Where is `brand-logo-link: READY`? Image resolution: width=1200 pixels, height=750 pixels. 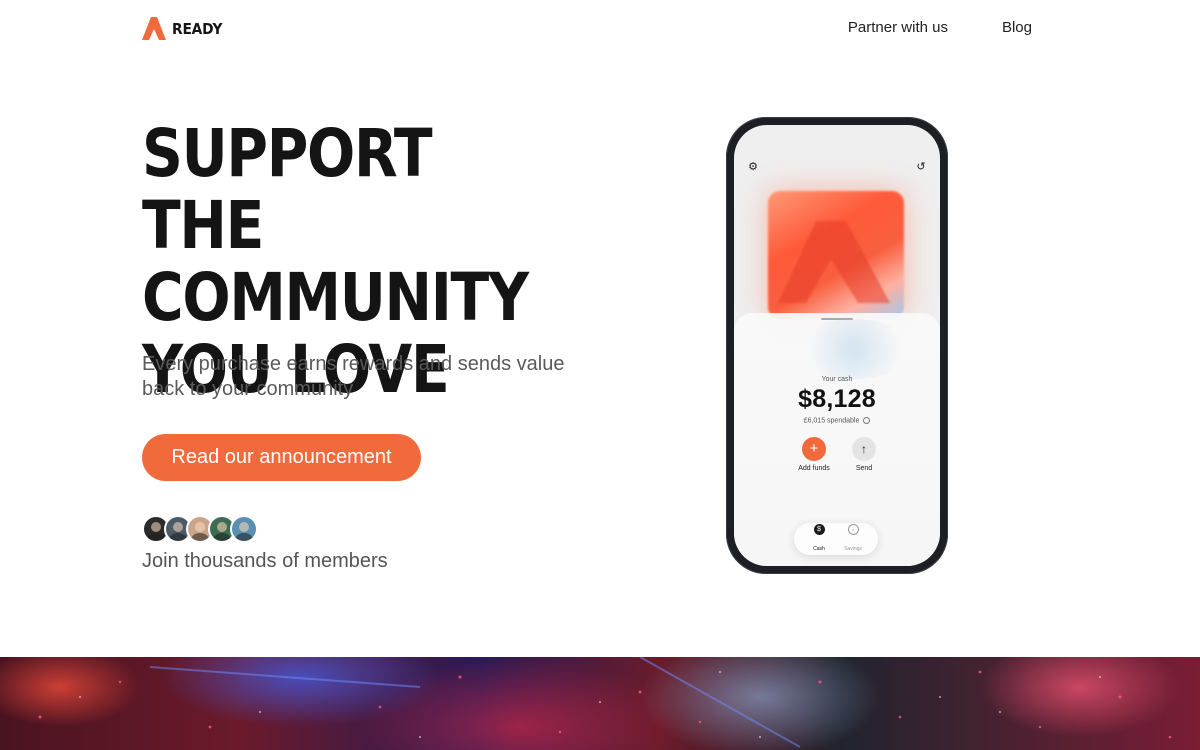
brand-logo-link: READY is located at coordinates (184, 28).